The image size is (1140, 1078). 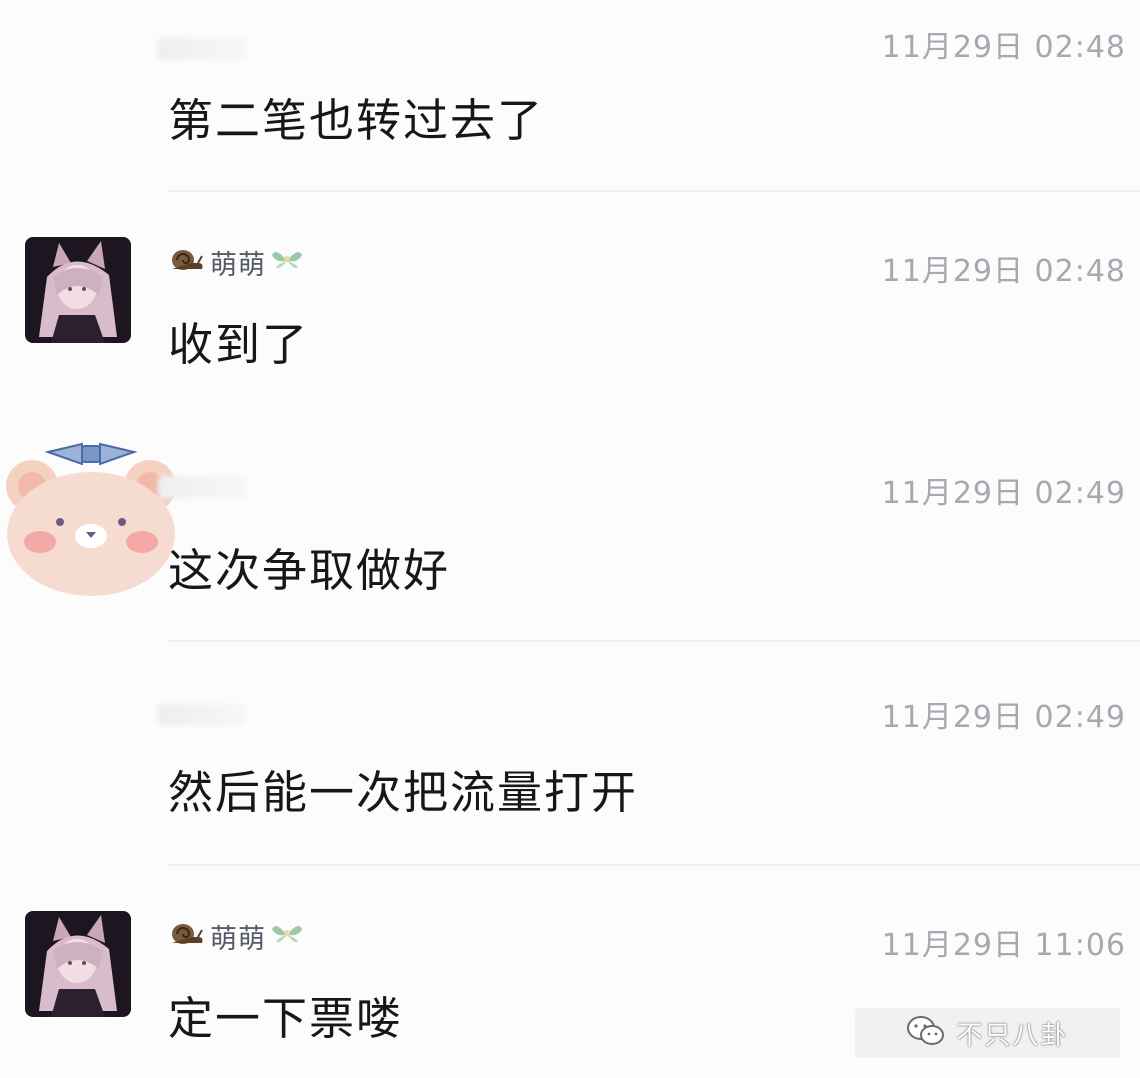 What do you see at coordinates (92, 516) in the screenshot?
I see `avatar-bear` at bounding box center [92, 516].